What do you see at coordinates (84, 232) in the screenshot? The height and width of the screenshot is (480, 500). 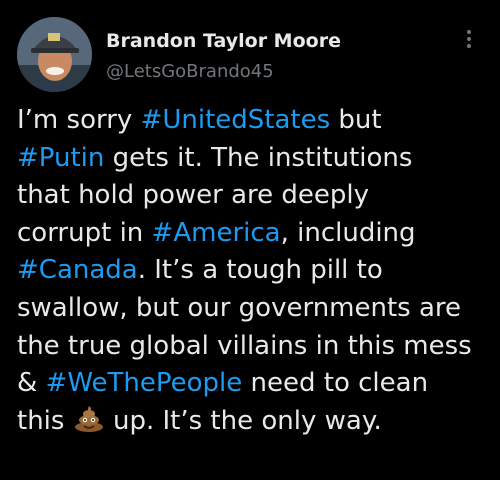 I see `tweet-text-segment: corrupt in` at bounding box center [84, 232].